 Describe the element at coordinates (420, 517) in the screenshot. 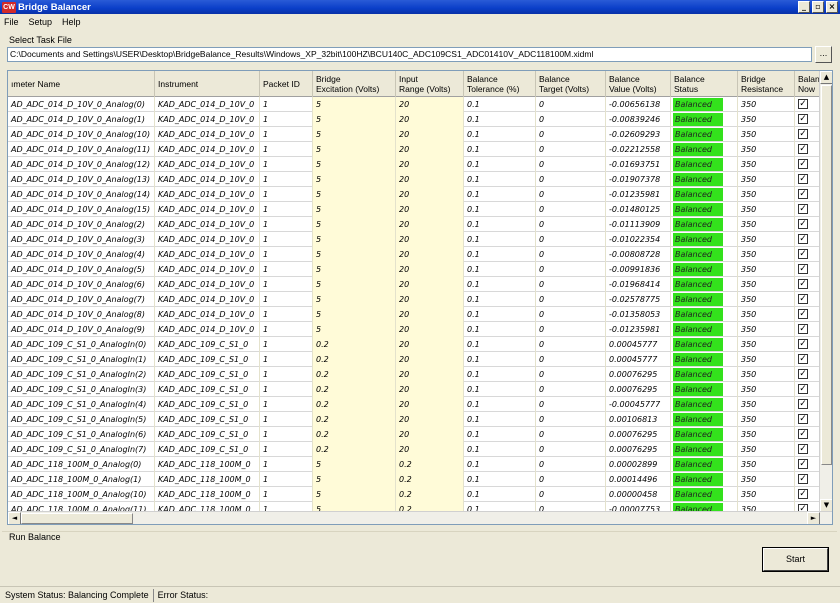

I see `horizontal-scrollbar: ◄ ►` at that location.